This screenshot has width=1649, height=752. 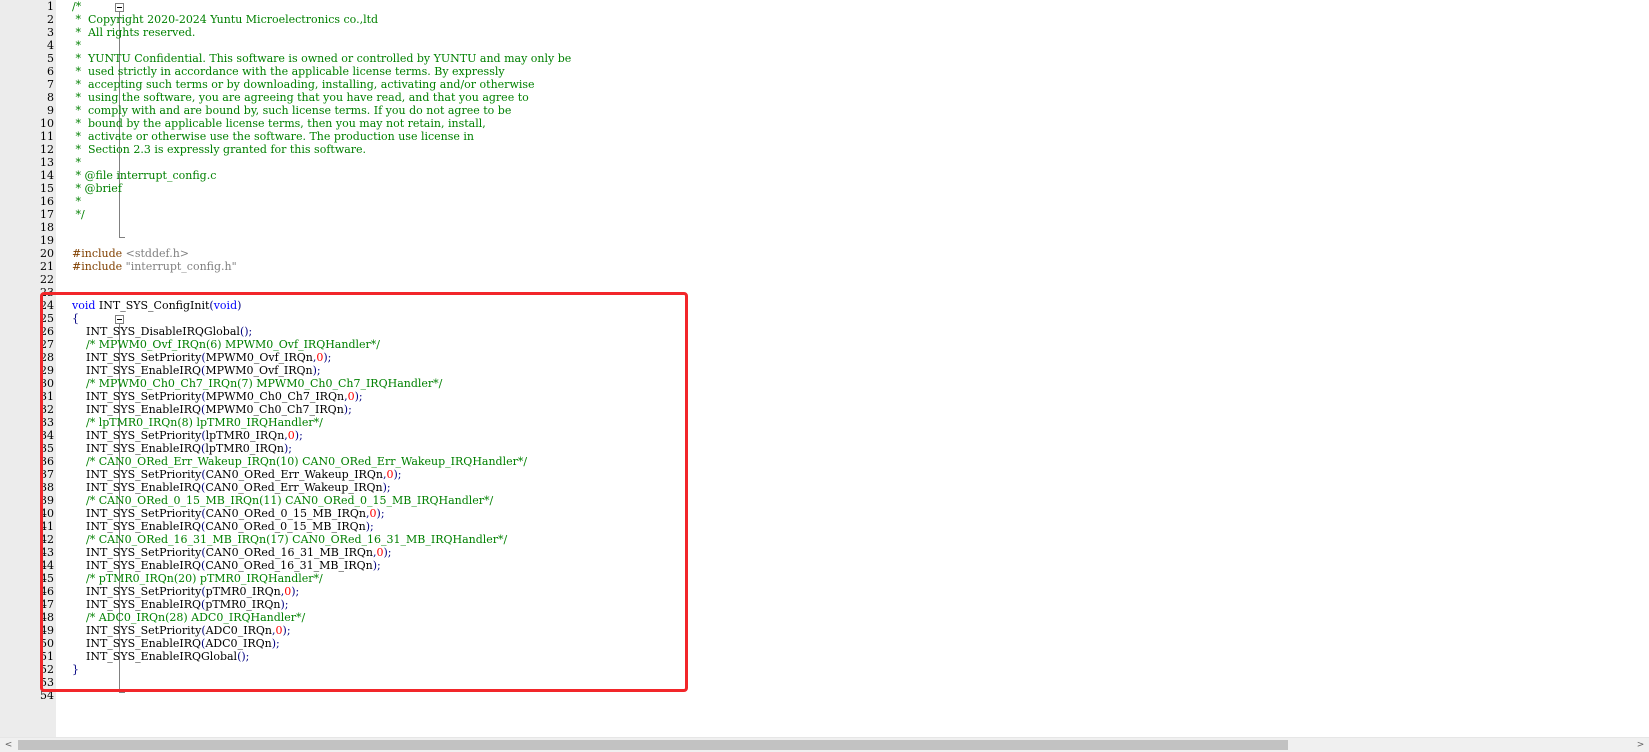 I want to click on line-number: 3, so click(x=50, y=32).